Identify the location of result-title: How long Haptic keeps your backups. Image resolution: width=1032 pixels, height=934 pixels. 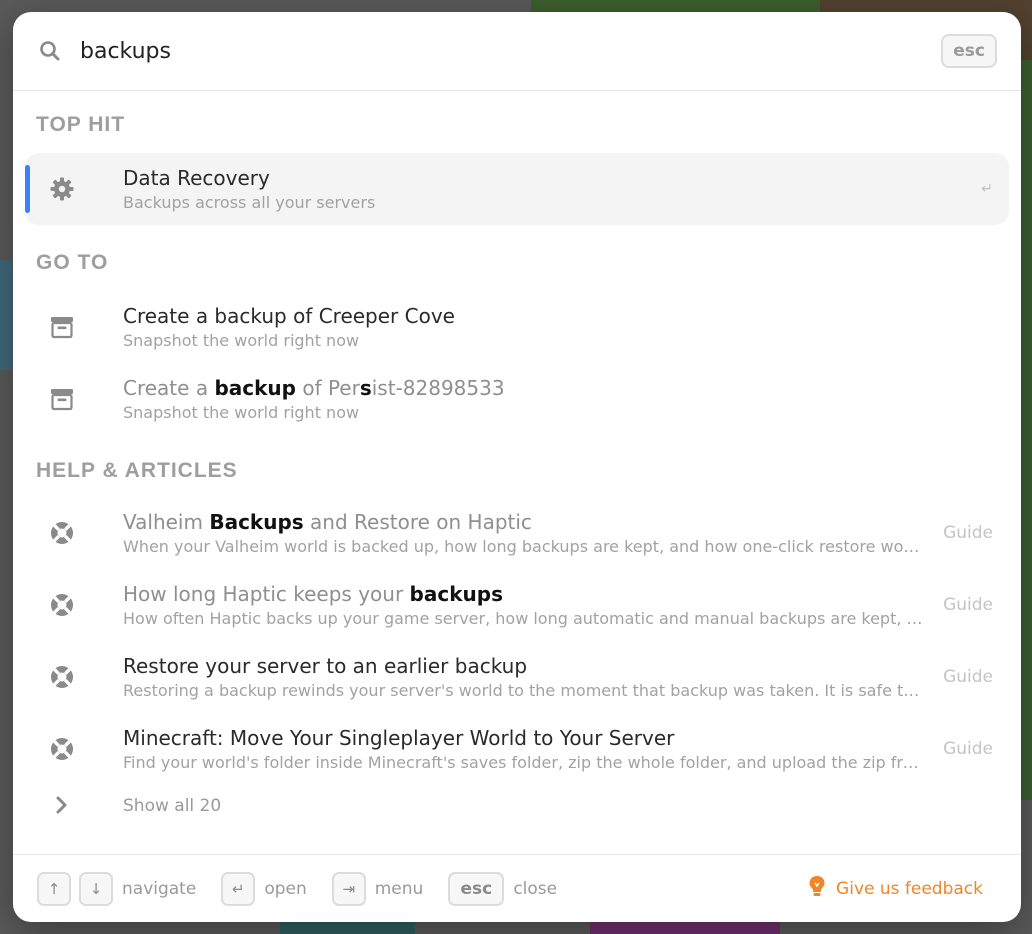
(313, 593).